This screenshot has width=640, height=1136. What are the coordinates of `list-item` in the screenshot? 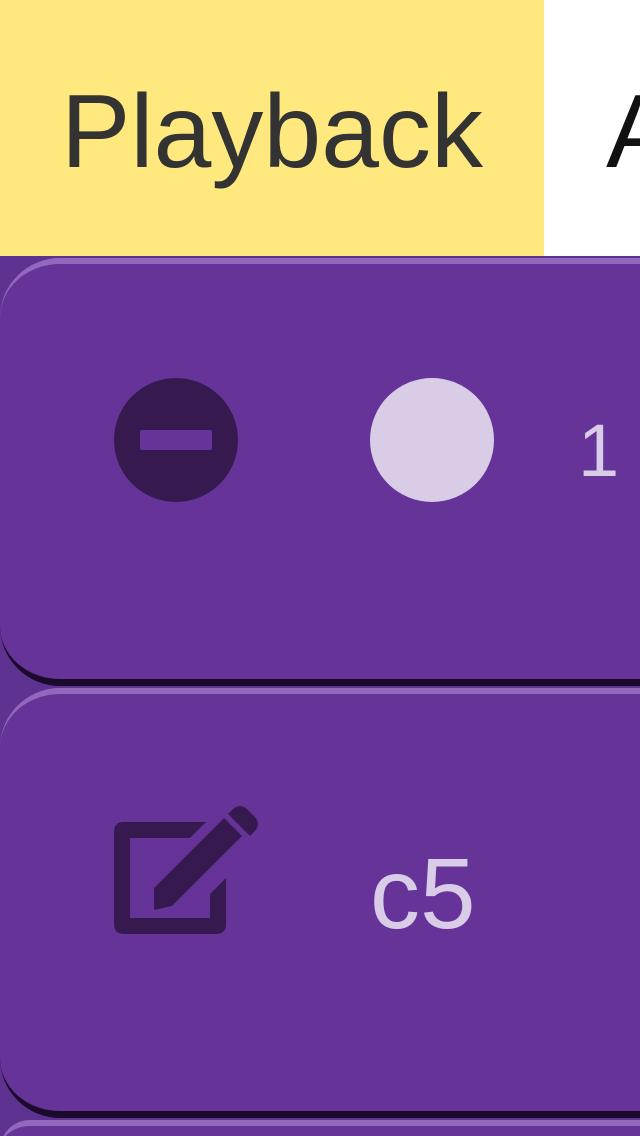 It's located at (320, 1128).